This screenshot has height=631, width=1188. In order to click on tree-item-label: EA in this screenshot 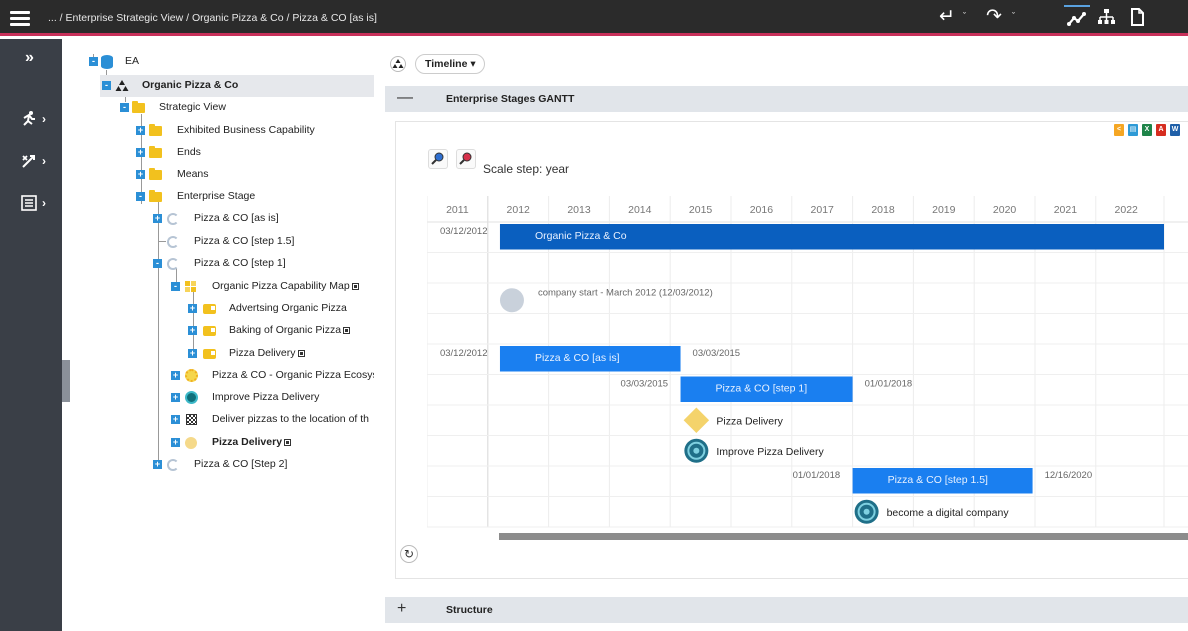, I will do `click(132, 61)`.